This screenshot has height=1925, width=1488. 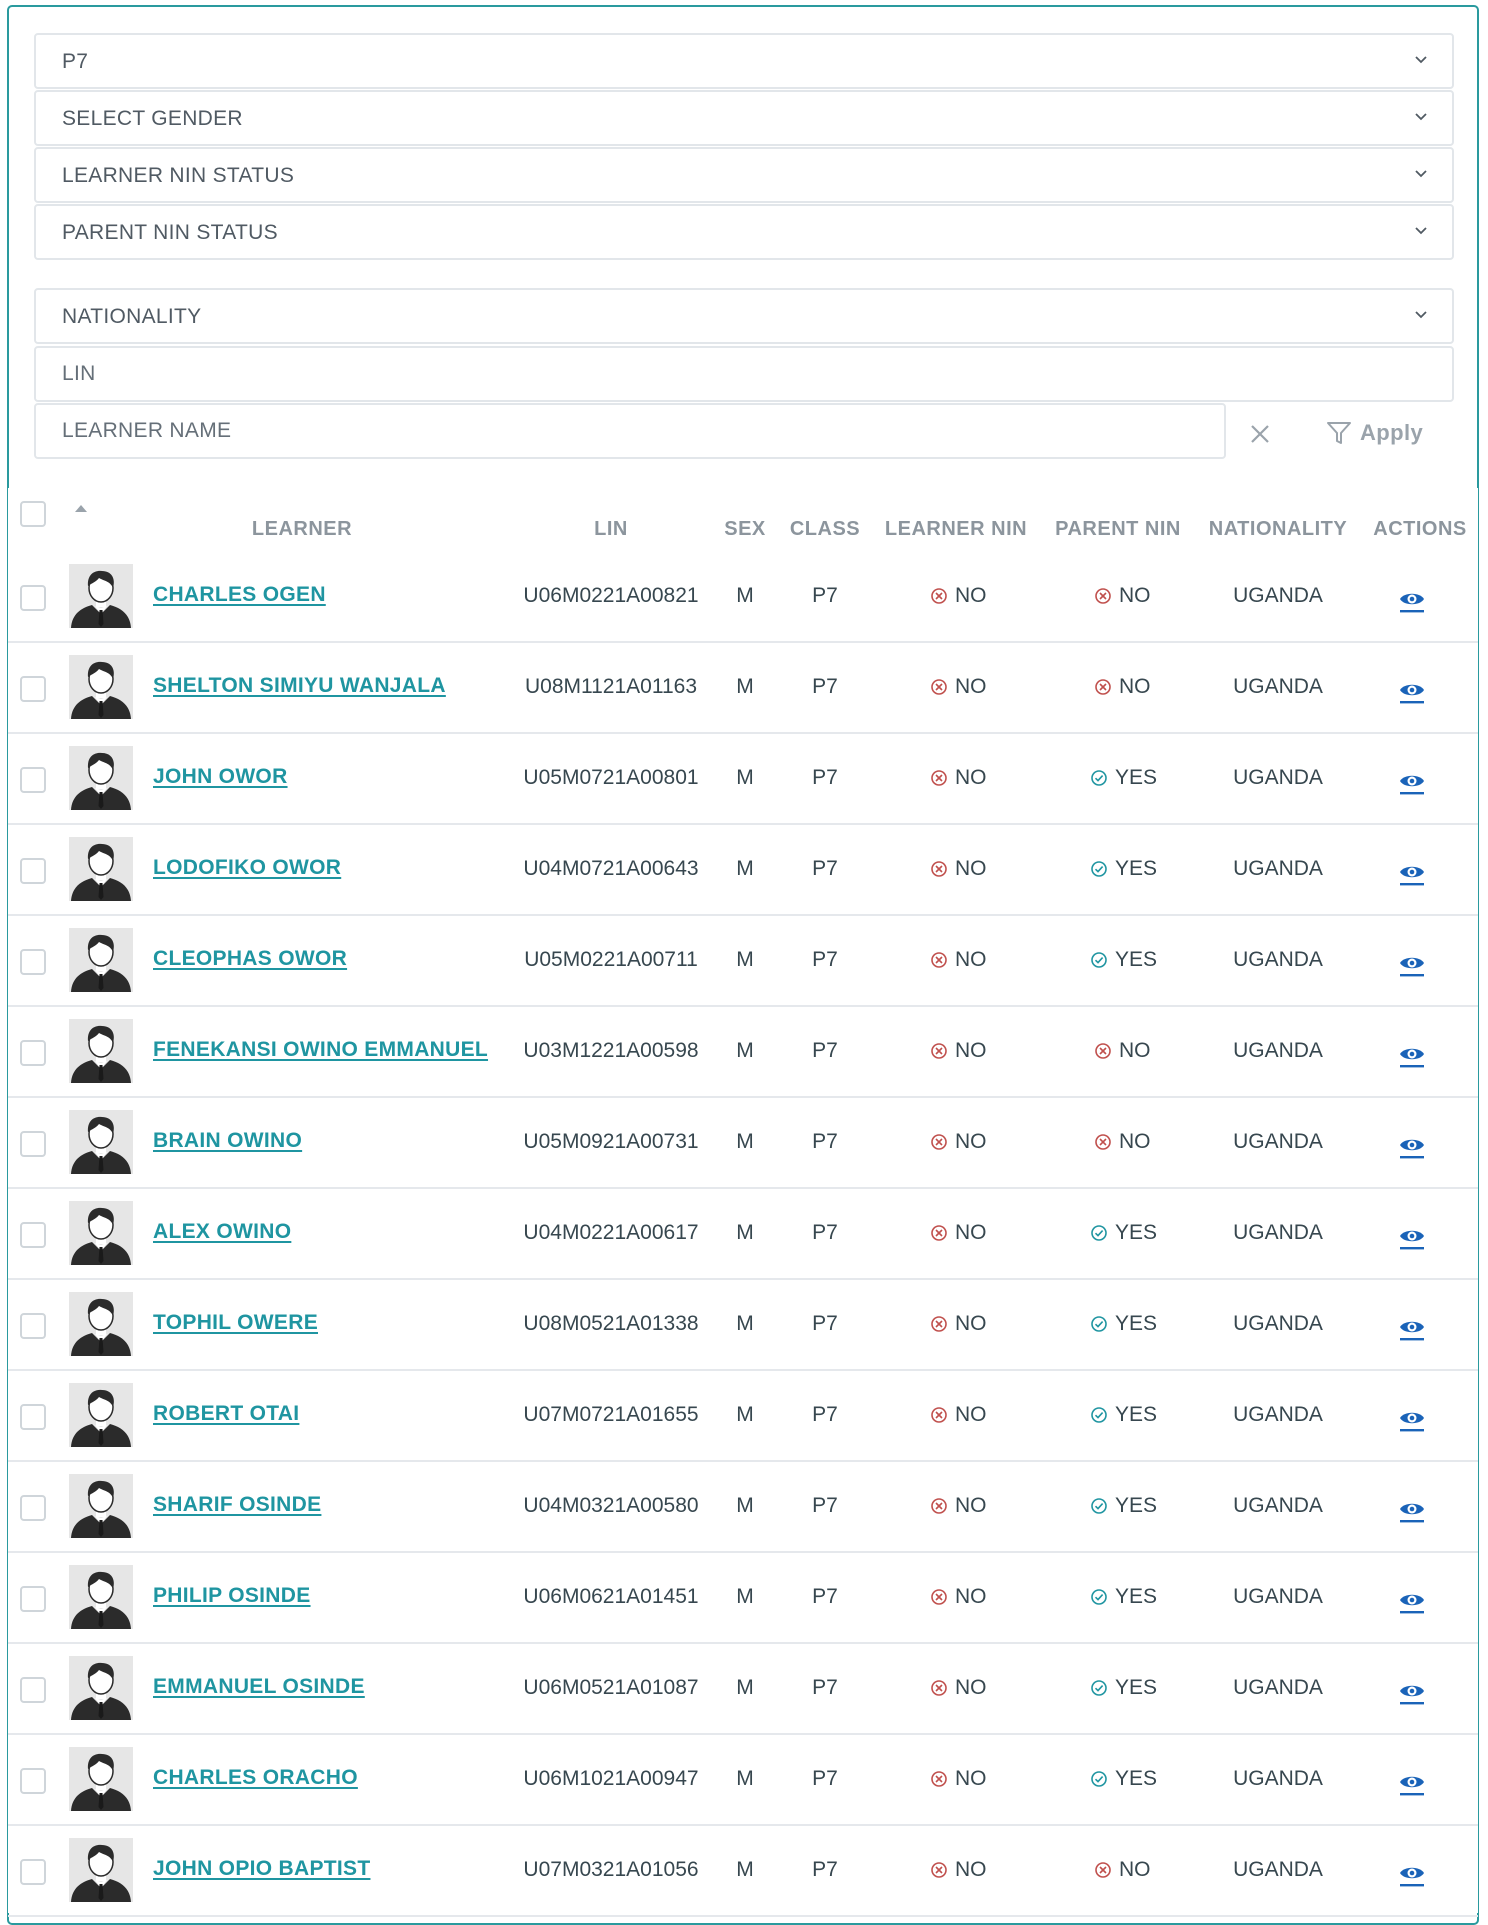 What do you see at coordinates (220, 777) in the screenshot?
I see `learner-name-link: JOHN OWOR` at bounding box center [220, 777].